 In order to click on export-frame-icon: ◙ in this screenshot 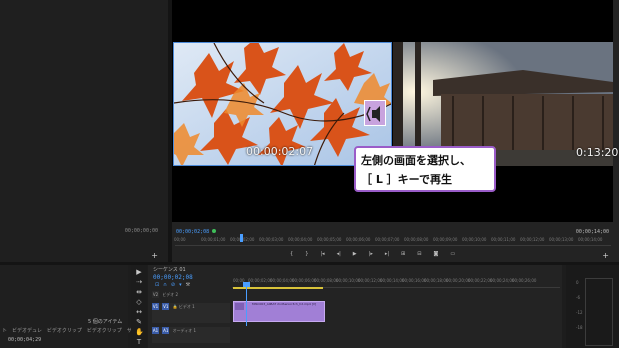, I will do `click(435, 255)`.